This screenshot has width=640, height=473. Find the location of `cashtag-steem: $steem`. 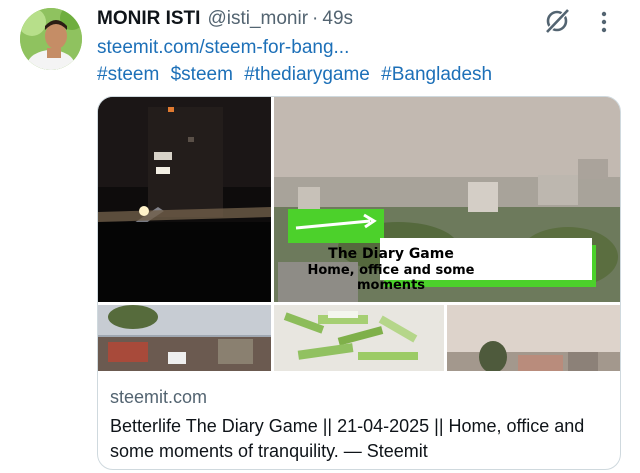

cashtag-steem: $steem is located at coordinates (202, 74).